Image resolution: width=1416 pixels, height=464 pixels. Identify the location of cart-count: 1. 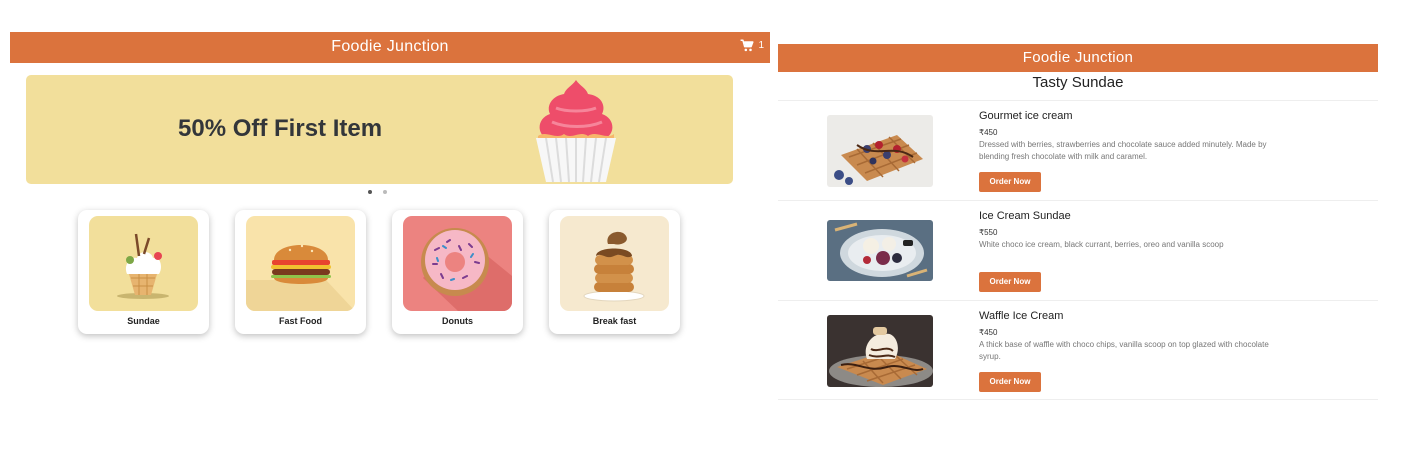
(761, 45).